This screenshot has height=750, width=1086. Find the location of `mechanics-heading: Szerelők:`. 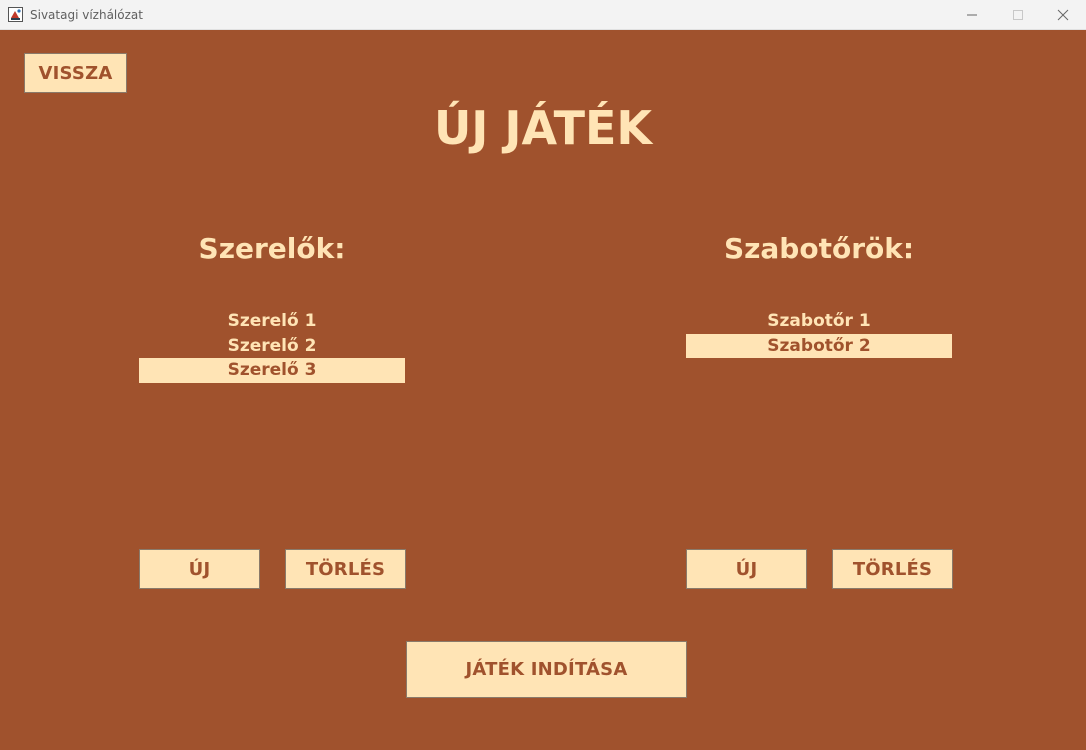

mechanics-heading: Szerelők: is located at coordinates (272, 248).